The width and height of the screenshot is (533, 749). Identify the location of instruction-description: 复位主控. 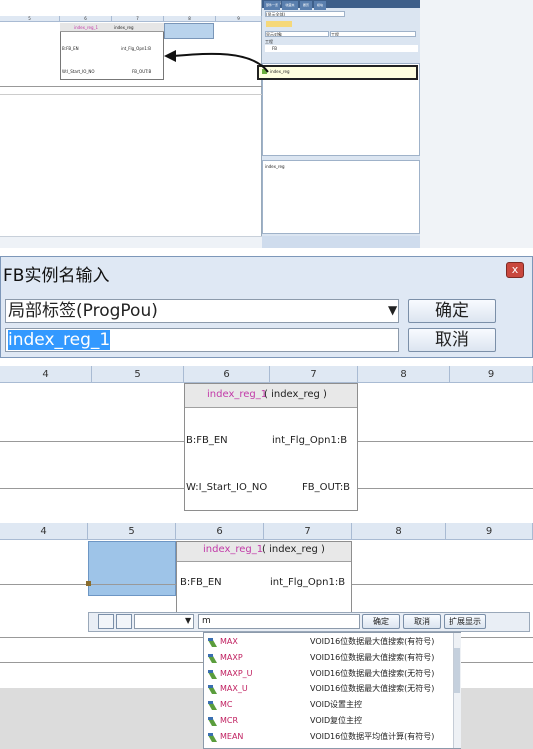
(346, 720).